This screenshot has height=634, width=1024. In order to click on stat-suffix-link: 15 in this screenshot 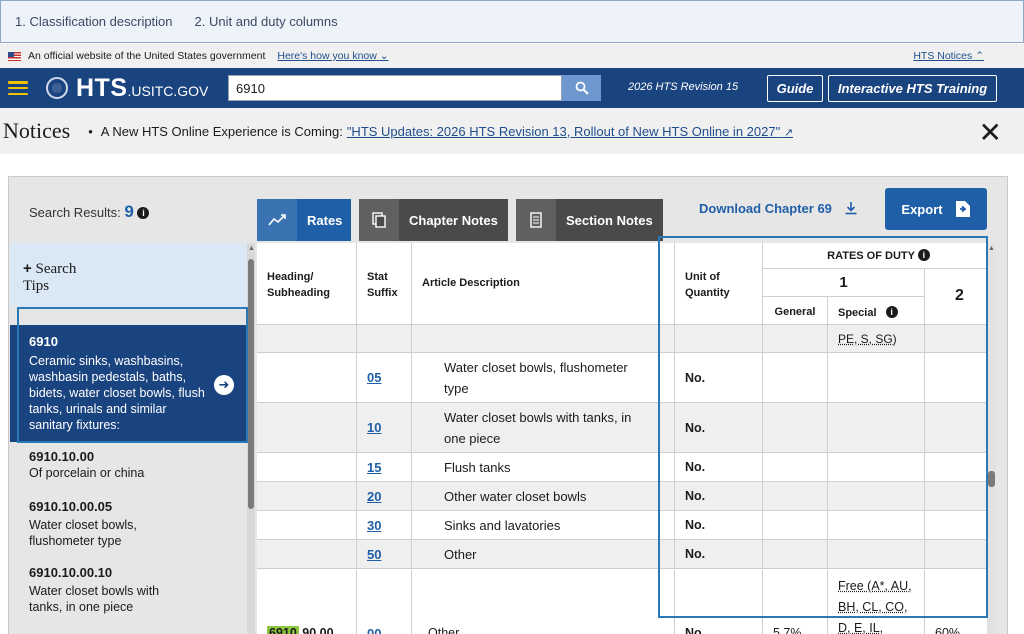, I will do `click(374, 467)`.